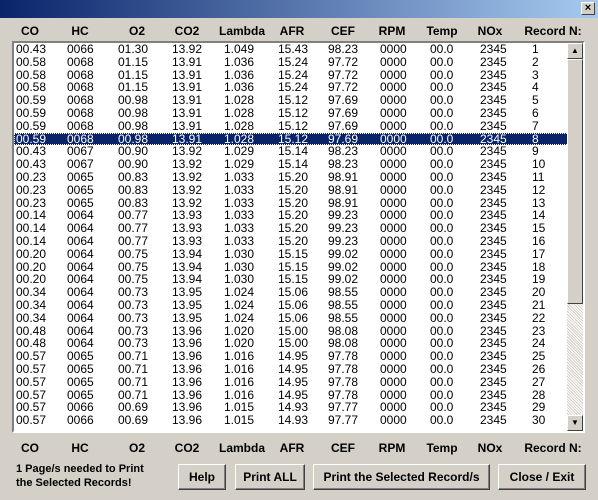 This screenshot has width=598, height=500. What do you see at coordinates (187, 112) in the screenshot?
I see `record-cell-co2: 13.91` at bounding box center [187, 112].